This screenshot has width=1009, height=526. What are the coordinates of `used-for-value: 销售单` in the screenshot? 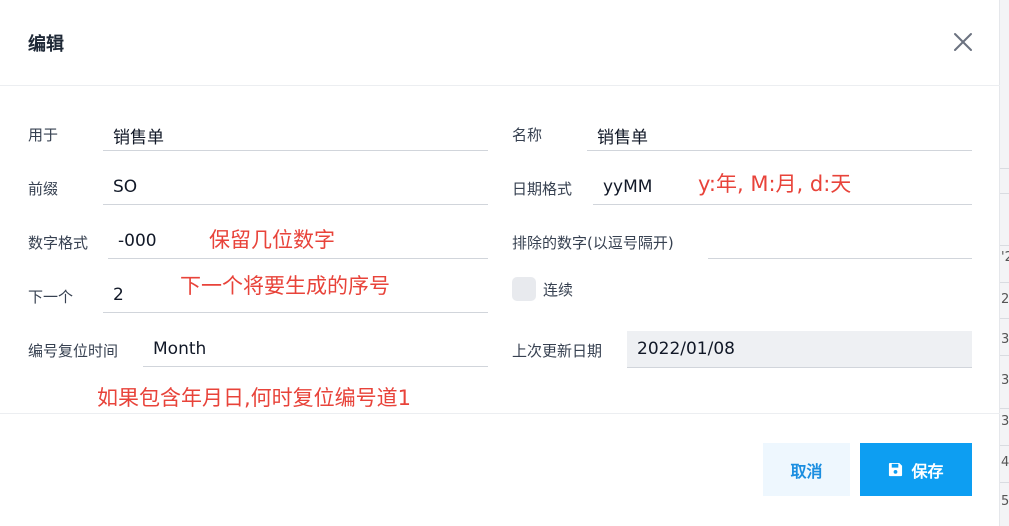 It's located at (138, 138).